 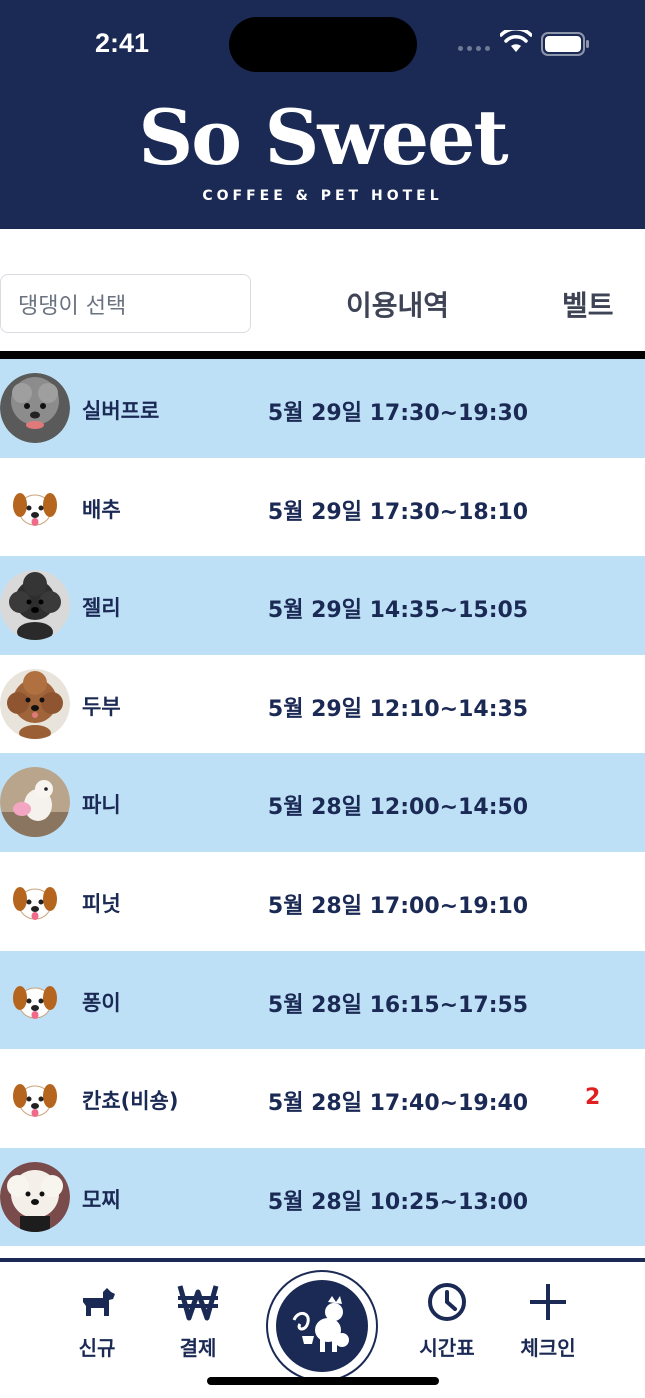 I want to click on nav-payment: 결제, so click(x=198, y=1321).